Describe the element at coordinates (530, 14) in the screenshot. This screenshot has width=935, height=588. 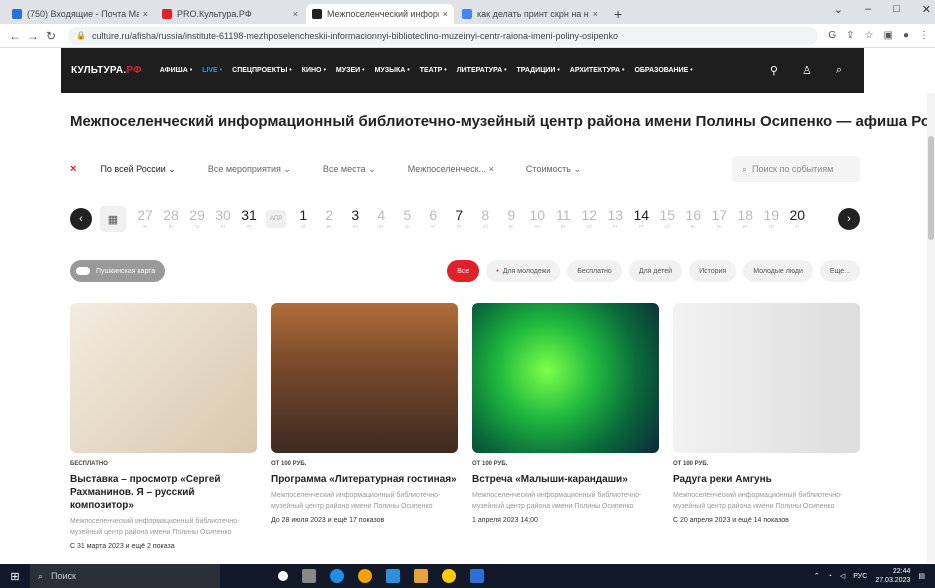
I see `browser-tab: как делать принт скрн на ноут ×` at that location.